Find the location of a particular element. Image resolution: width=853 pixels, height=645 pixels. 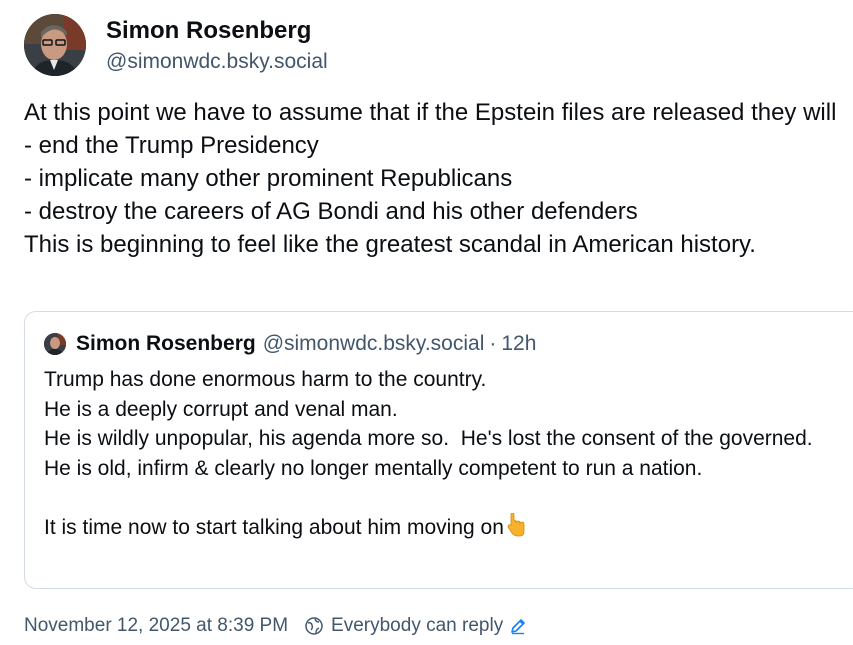

post-timestamp: November 12, 2025 at 8:39 PM is located at coordinates (156, 626).